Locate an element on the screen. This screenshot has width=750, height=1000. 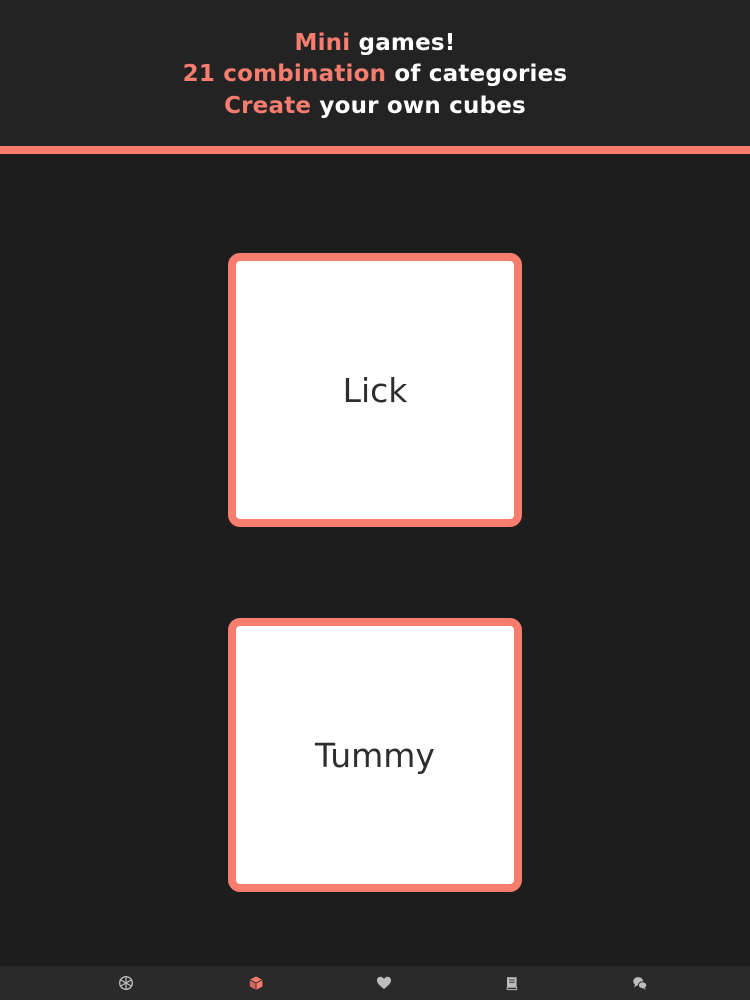
promo-line-combinations: 21 combination of categories is located at coordinates (375, 74).